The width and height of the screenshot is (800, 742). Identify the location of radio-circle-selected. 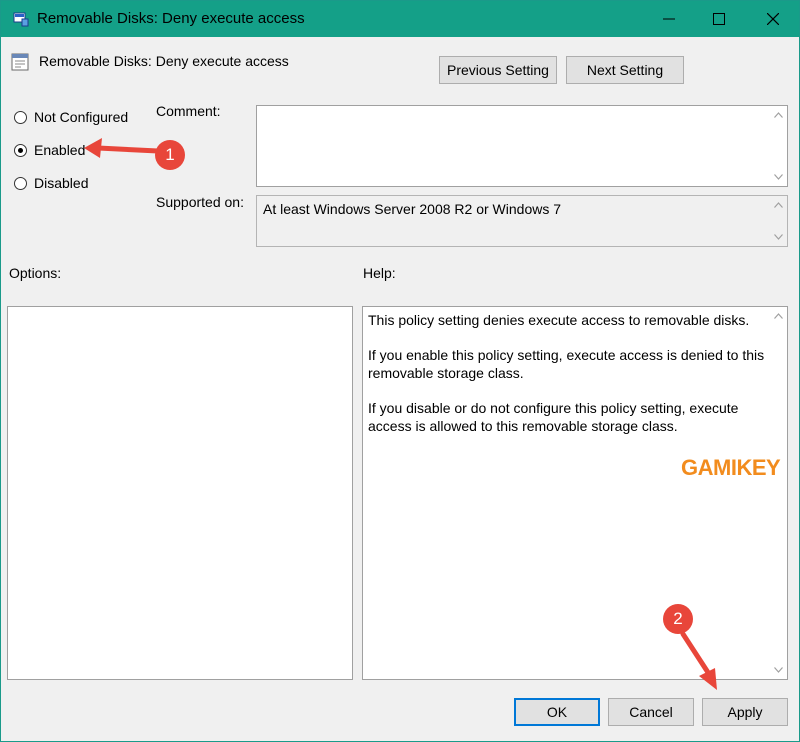
(20, 150).